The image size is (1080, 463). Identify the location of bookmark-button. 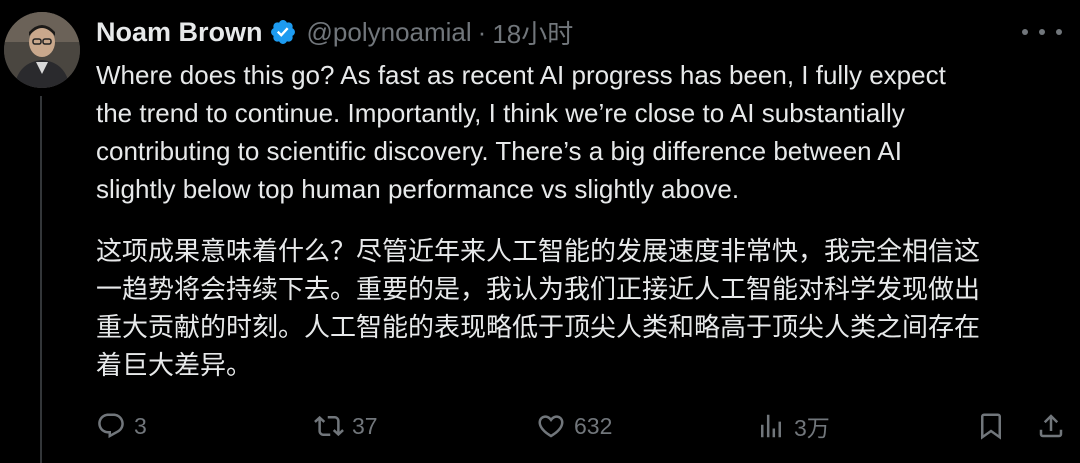
(991, 426).